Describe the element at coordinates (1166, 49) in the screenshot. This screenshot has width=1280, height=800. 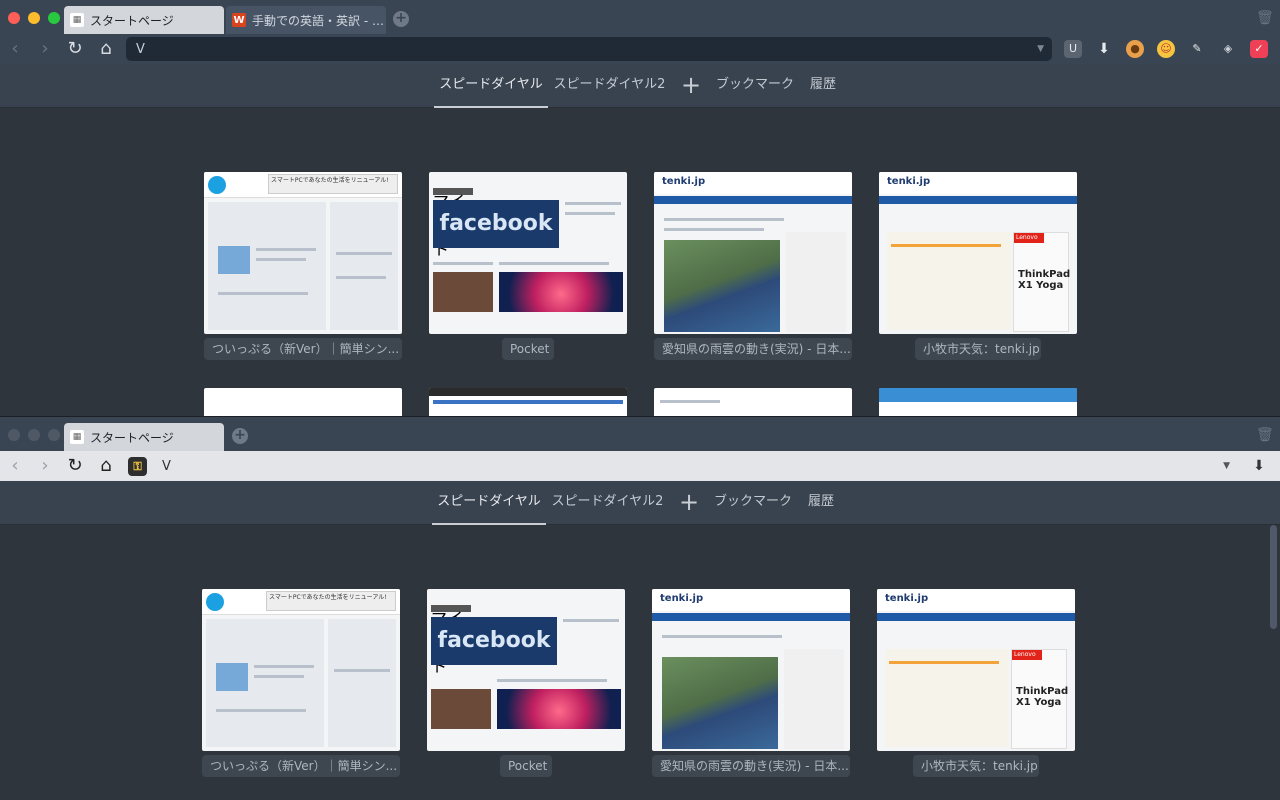
I see `emoji-icon: ☺` at that location.